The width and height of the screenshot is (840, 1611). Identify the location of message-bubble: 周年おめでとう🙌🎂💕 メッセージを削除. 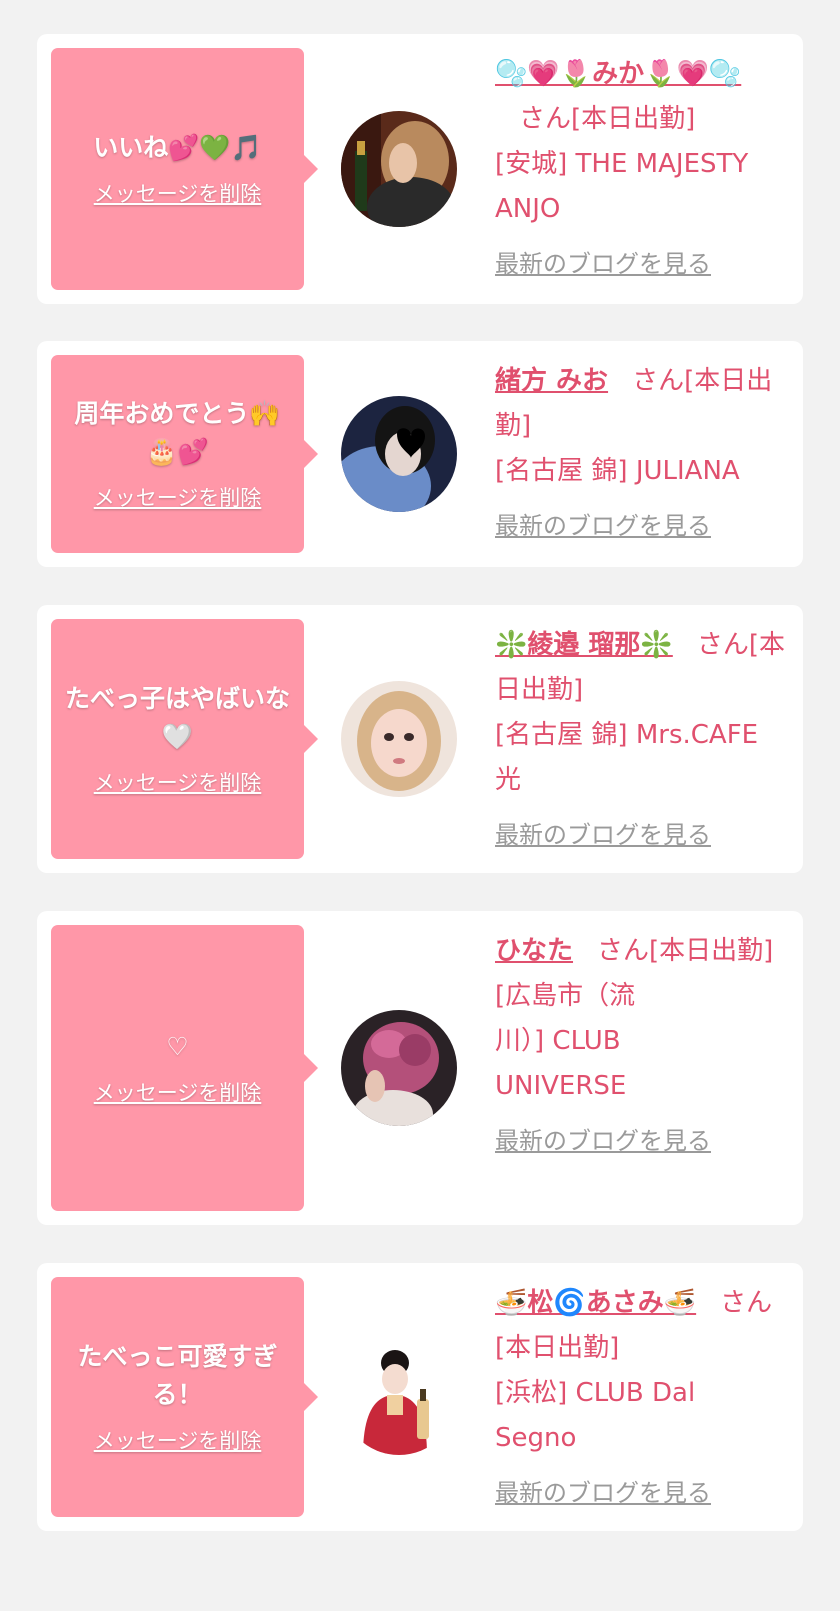
(184, 454).